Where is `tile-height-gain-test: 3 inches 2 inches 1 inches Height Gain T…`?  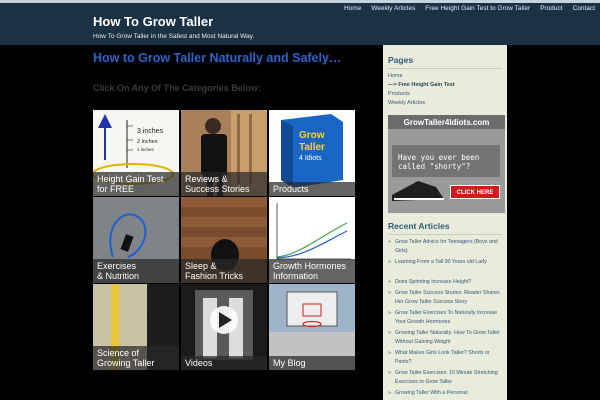 tile-height-gain-test: 3 inches 2 inches 1 inches Height Gain T… is located at coordinates (136, 153).